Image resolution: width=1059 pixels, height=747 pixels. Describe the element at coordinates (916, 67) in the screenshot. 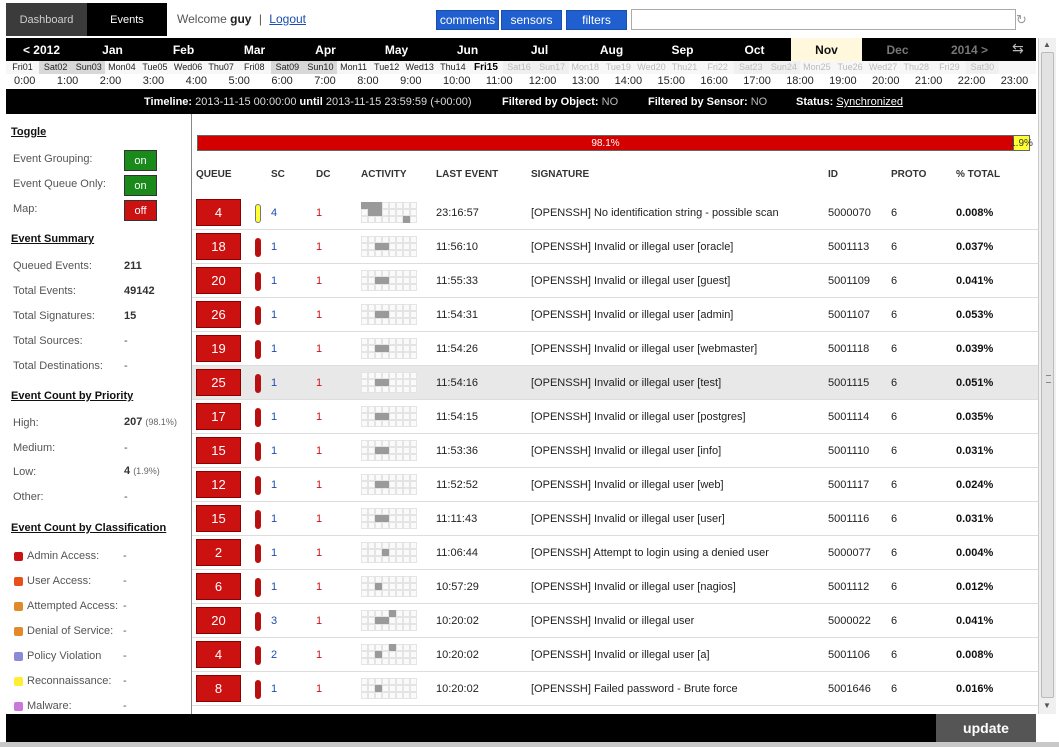

I see `day-thu28: Thu28` at that location.